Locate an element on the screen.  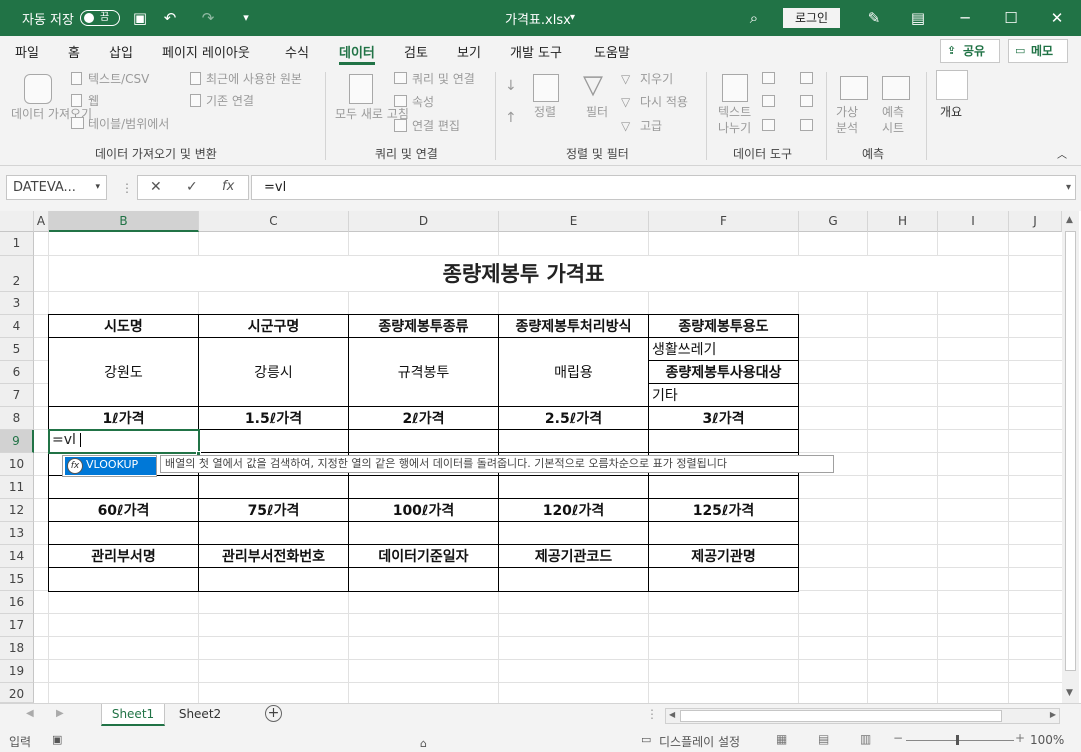
horizontal-scroll-thumb is located at coordinates (841, 716).